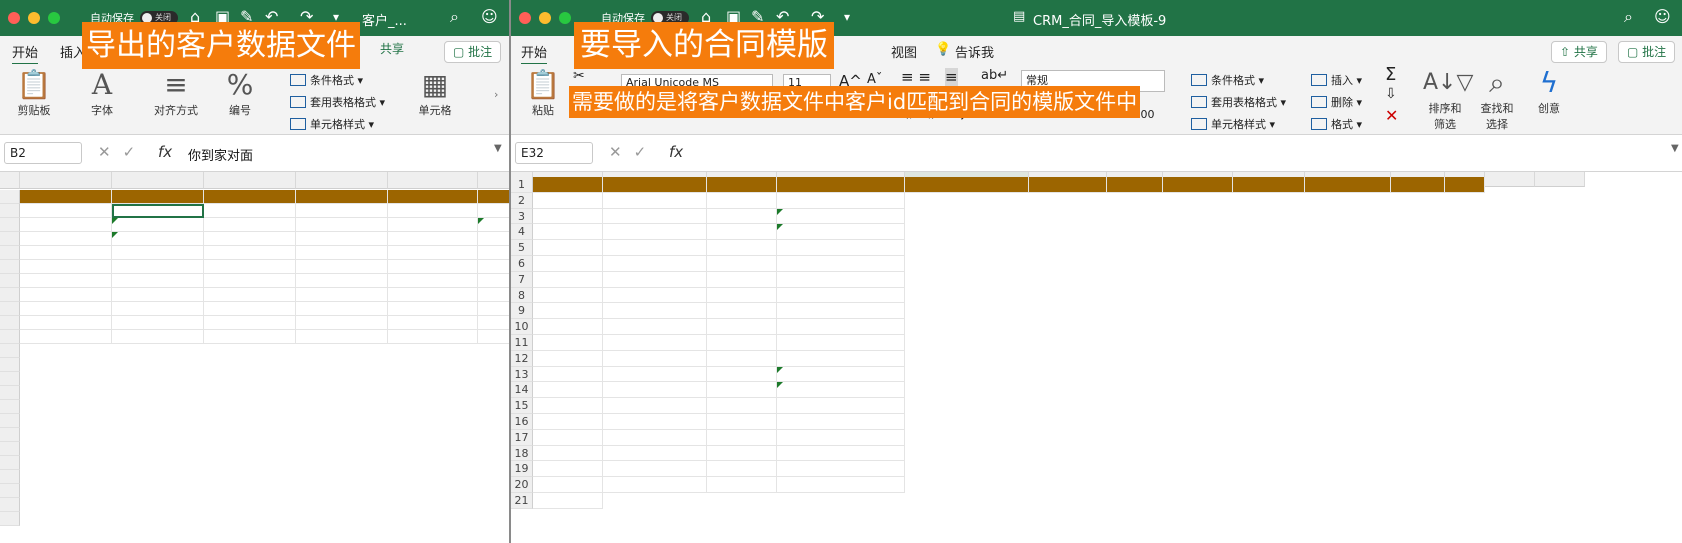 The width and height of the screenshot is (1682, 543). I want to click on row-header: 2, so click(522, 200).